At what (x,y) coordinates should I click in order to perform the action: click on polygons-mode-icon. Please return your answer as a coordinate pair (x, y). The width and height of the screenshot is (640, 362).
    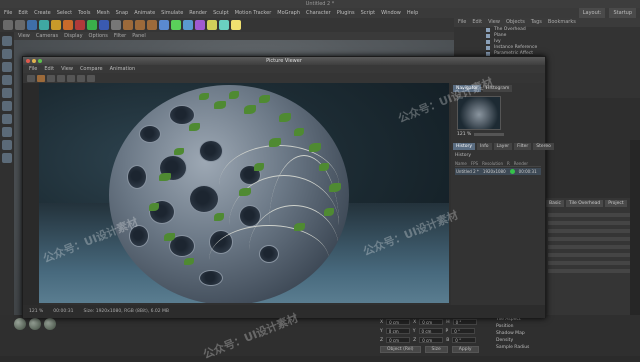
    Looking at the image, I should click on (7, 106).